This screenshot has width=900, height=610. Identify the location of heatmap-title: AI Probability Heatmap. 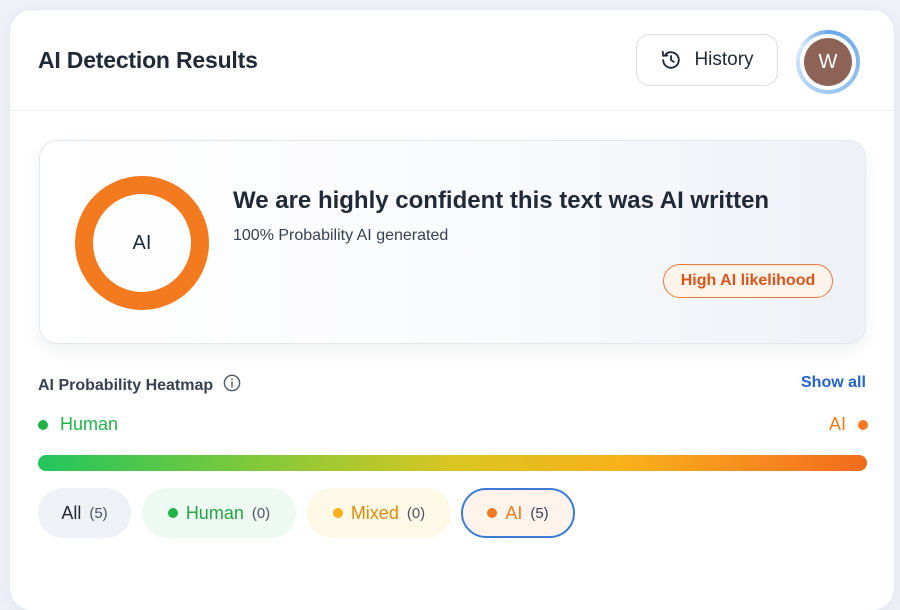
(139, 385).